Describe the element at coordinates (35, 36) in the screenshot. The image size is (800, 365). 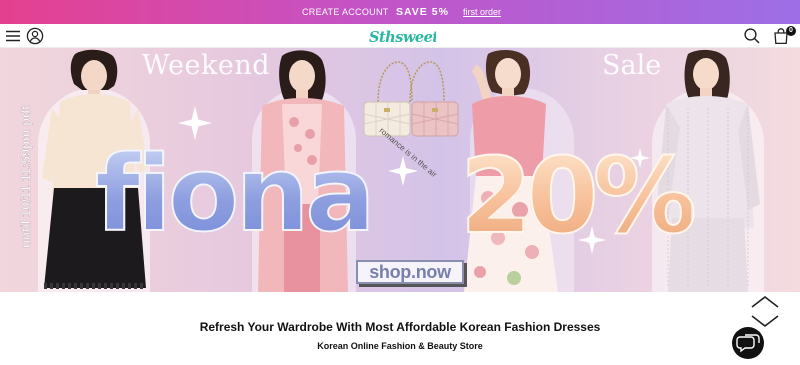
I see `user-account-icon` at that location.